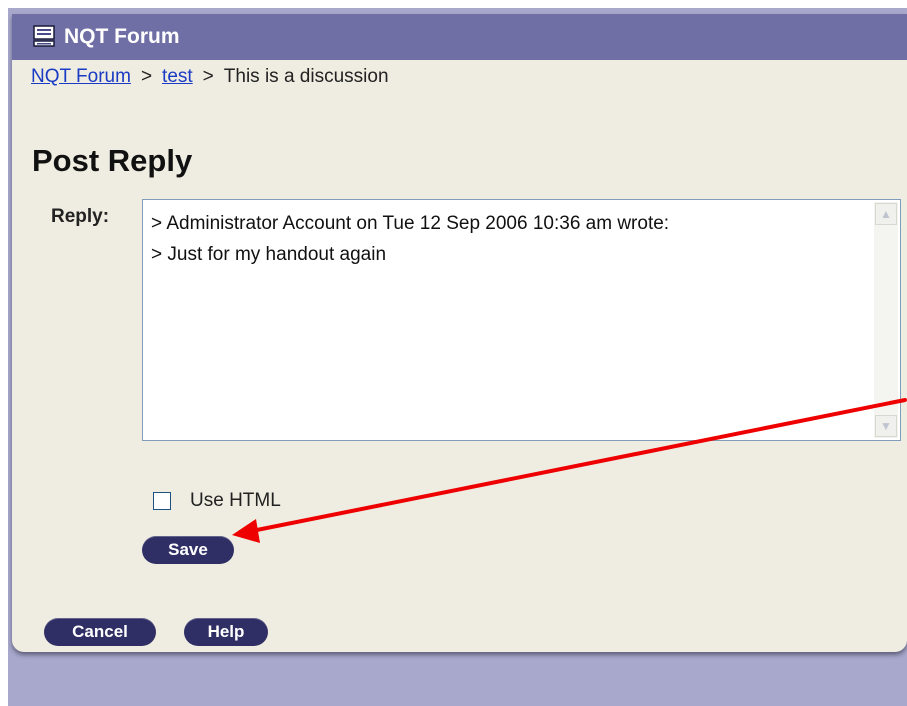 This screenshot has width=907, height=706. Describe the element at coordinates (235, 500) in the screenshot. I see `use-html-label: Use HTML` at that location.